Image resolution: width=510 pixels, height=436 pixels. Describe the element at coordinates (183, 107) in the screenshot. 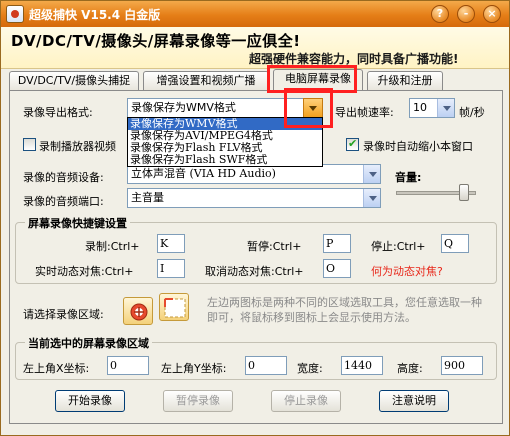

I see `export-format-value: 录像保存为WMV格式` at that location.